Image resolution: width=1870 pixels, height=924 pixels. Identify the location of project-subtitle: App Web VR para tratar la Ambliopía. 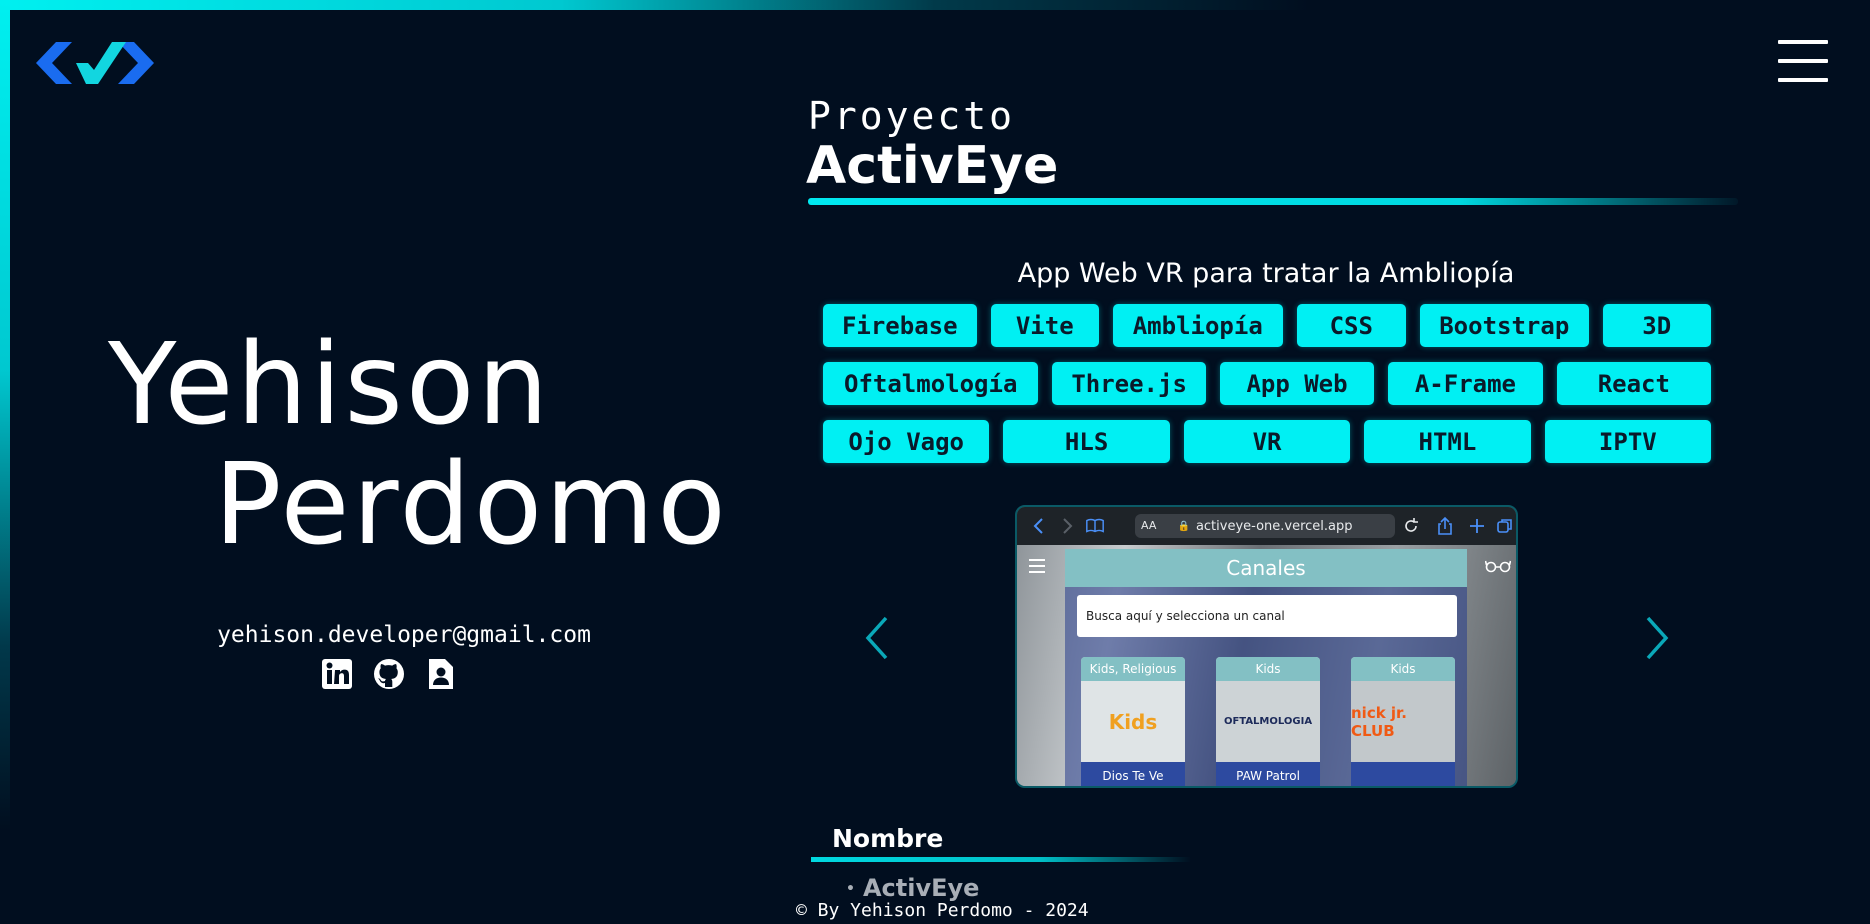
(1266, 273).